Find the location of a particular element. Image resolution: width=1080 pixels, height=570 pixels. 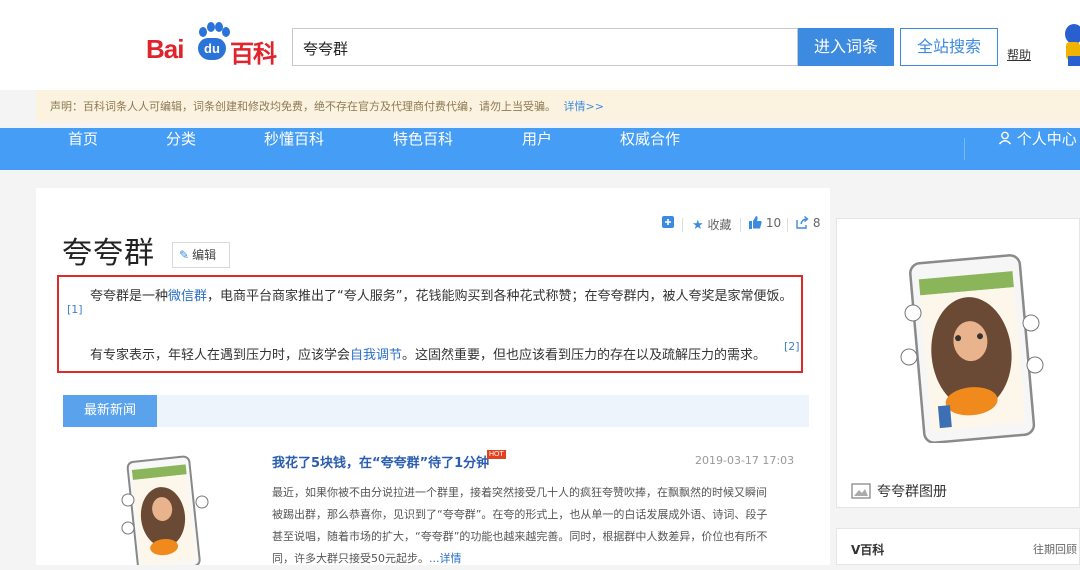

album-cover-image is located at coordinates (972, 348).